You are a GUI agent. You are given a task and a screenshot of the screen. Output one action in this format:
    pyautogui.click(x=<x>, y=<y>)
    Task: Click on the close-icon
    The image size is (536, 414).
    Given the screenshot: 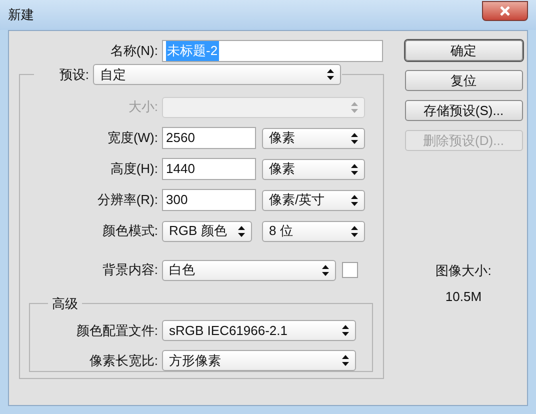 What is the action you would take?
    pyautogui.click(x=505, y=11)
    